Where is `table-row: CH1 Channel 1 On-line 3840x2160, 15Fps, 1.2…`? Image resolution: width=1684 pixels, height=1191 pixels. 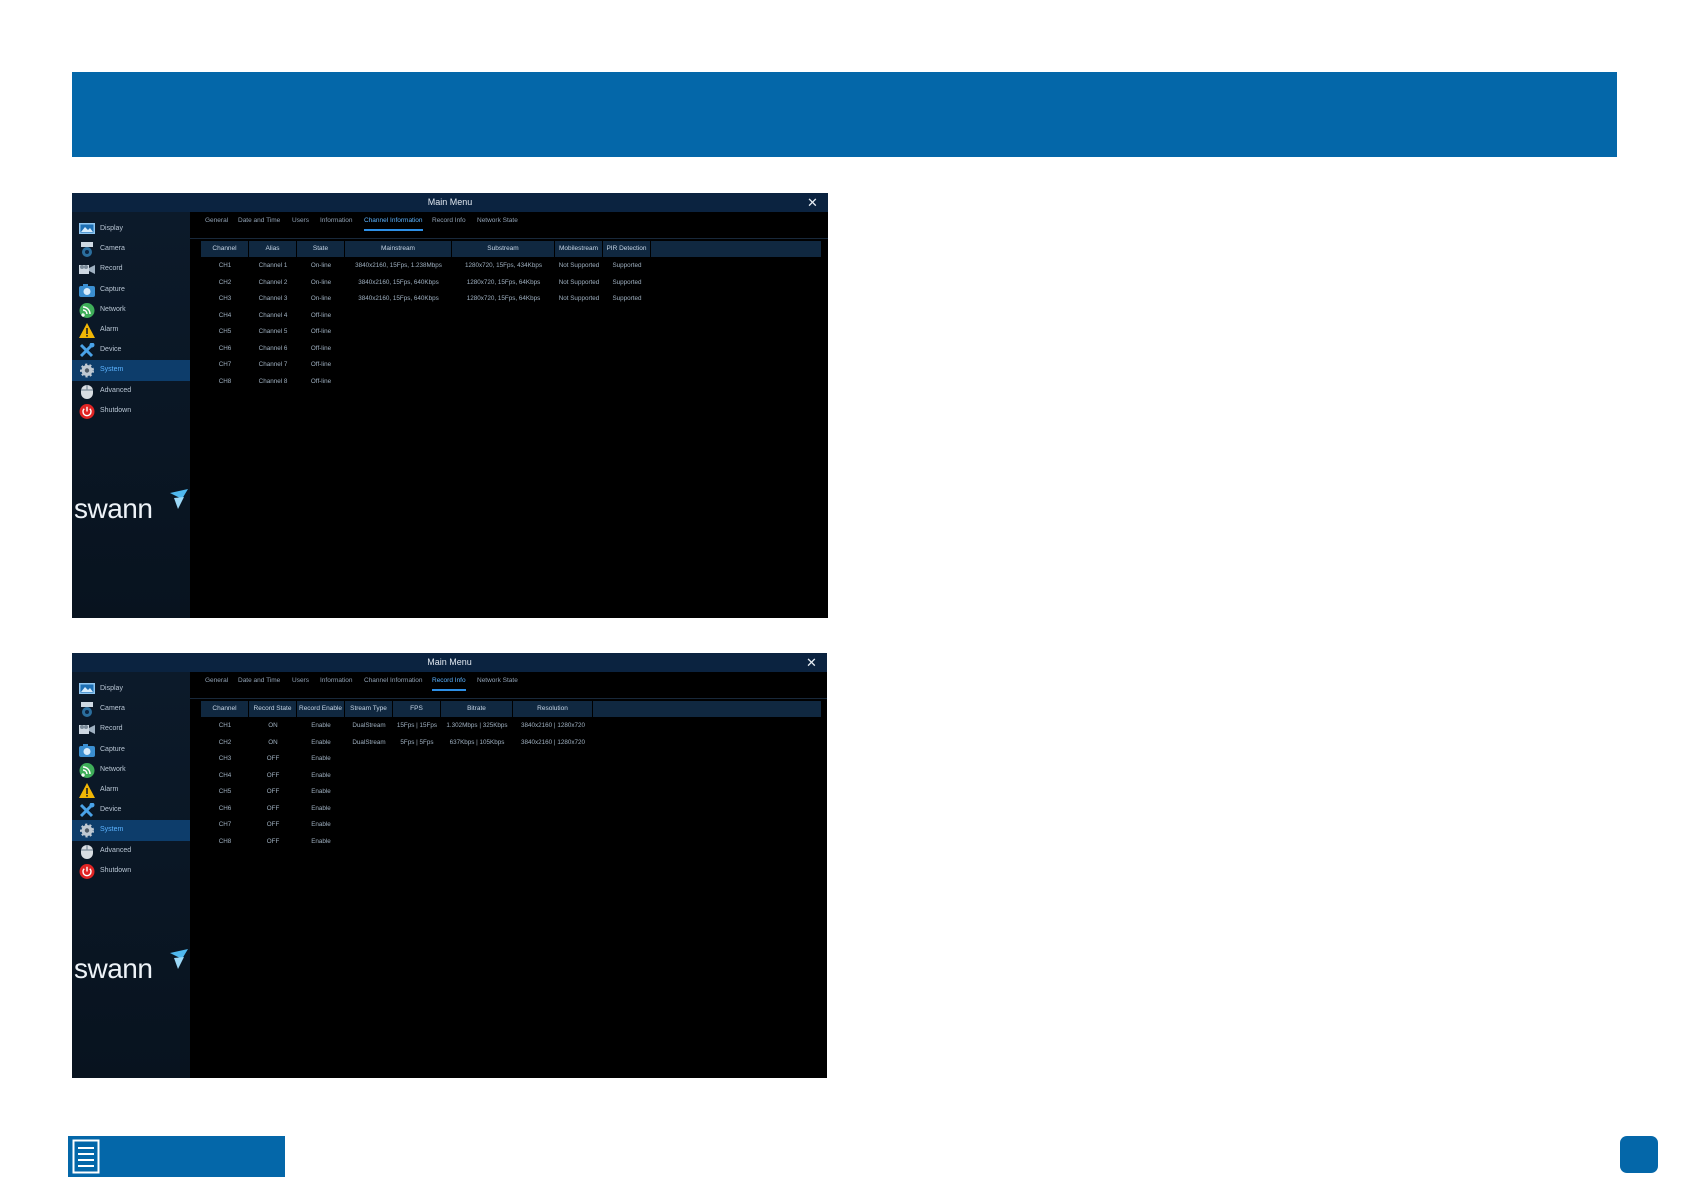
table-row: CH1 Channel 1 On-line 3840x2160, 15Fps, 1.2… is located at coordinates (511, 266).